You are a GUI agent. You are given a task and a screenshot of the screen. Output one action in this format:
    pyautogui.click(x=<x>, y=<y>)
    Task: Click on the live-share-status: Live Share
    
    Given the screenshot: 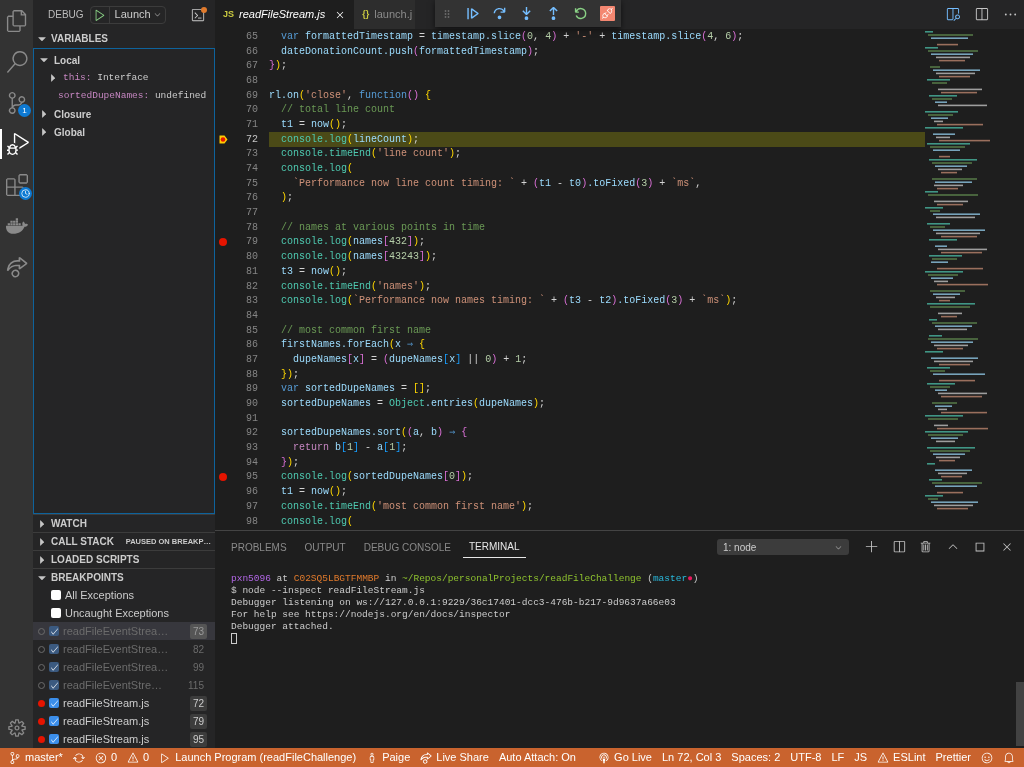 What is the action you would take?
    pyautogui.click(x=454, y=757)
    